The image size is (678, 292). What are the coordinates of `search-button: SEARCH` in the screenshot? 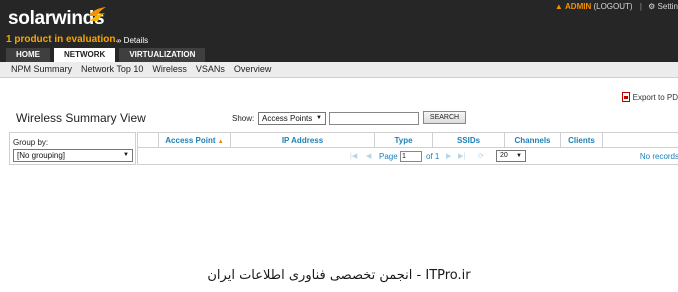 It's located at (444, 117).